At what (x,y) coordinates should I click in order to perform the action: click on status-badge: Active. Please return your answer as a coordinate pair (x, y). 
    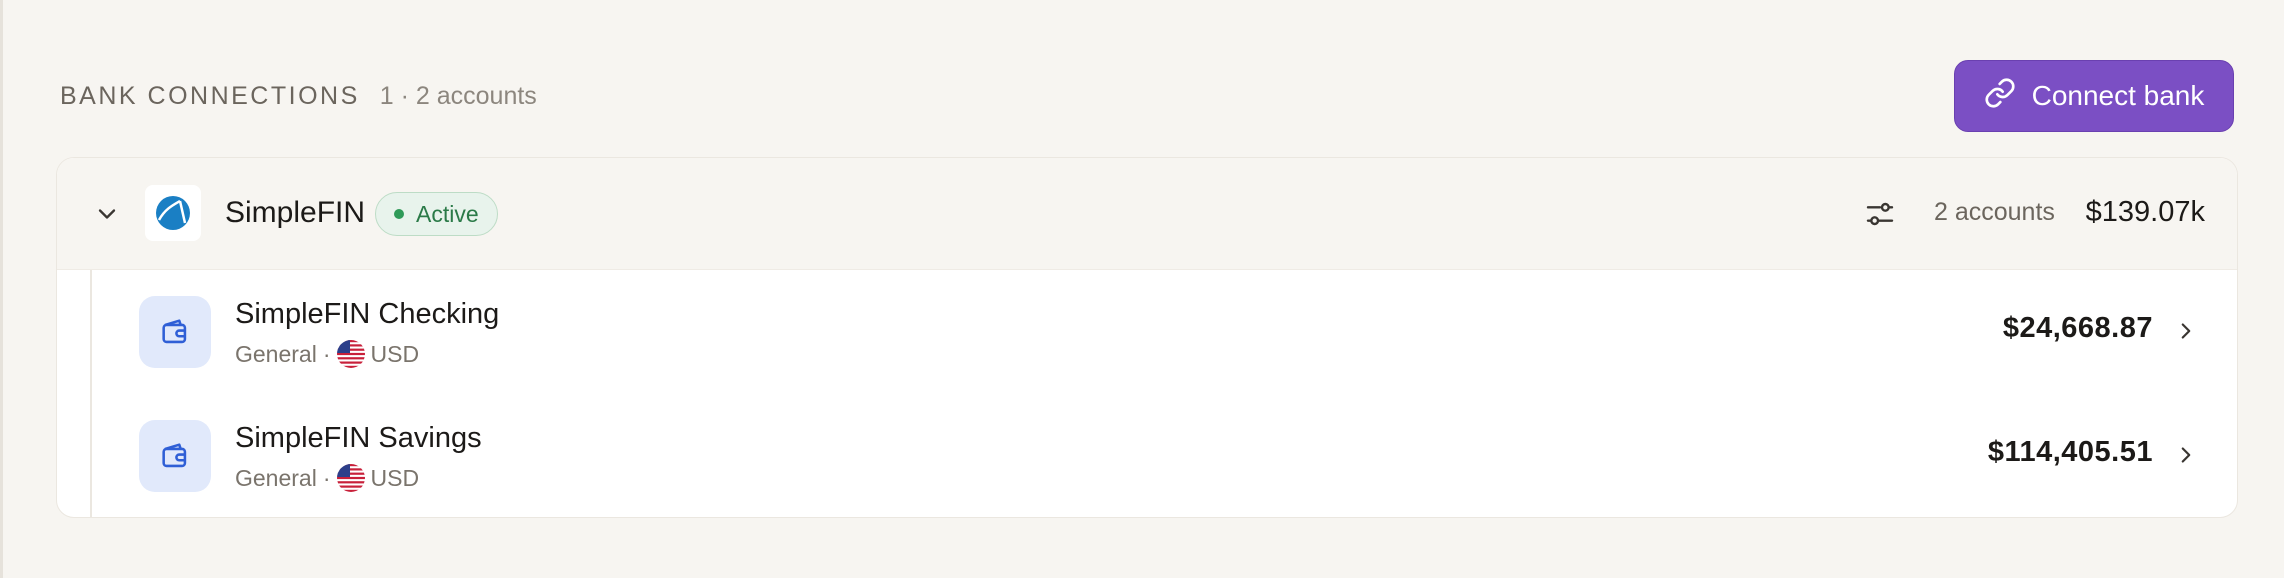
    Looking at the image, I should click on (436, 214).